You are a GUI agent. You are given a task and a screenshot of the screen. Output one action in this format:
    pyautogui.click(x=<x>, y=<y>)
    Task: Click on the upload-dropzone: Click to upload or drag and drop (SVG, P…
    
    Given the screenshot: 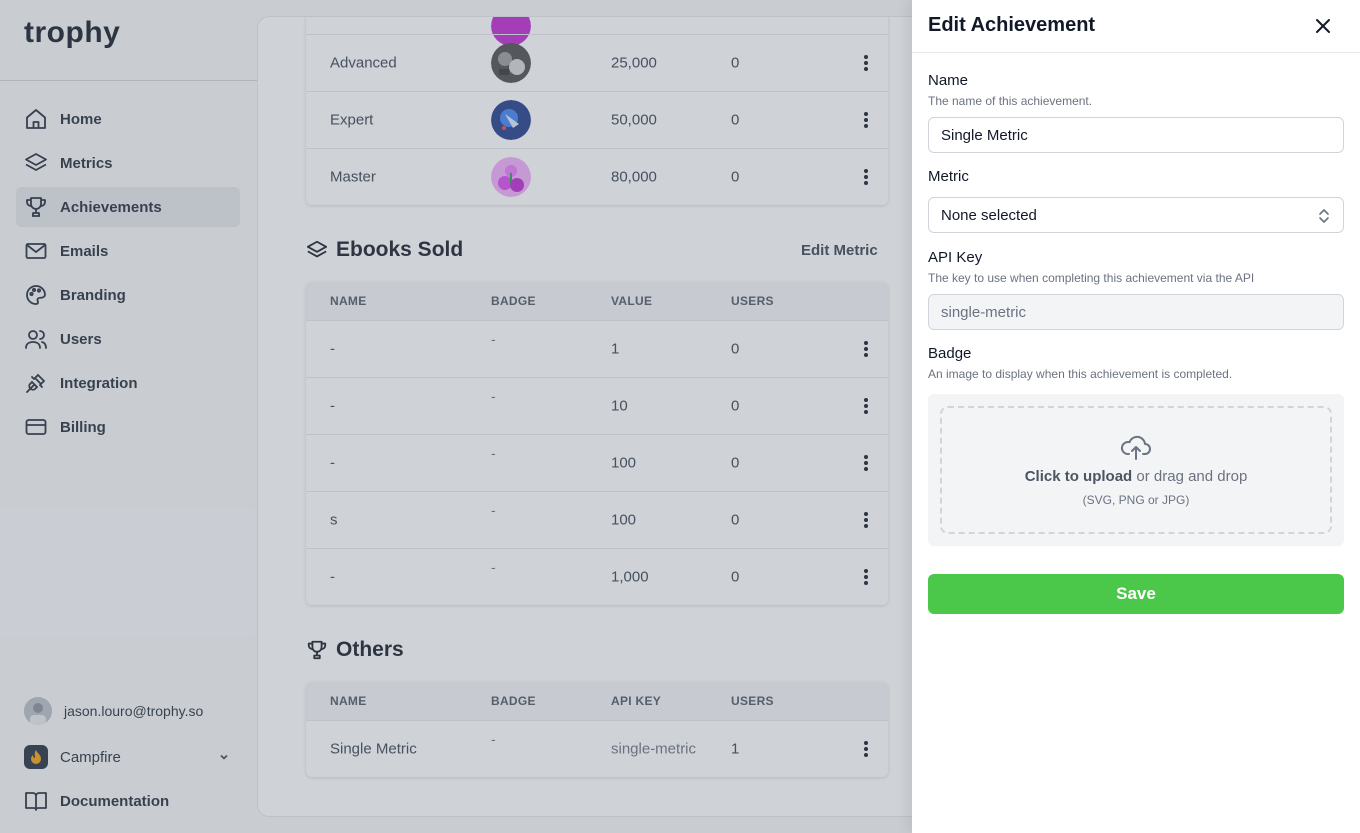 What is the action you would take?
    pyautogui.click(x=1136, y=470)
    